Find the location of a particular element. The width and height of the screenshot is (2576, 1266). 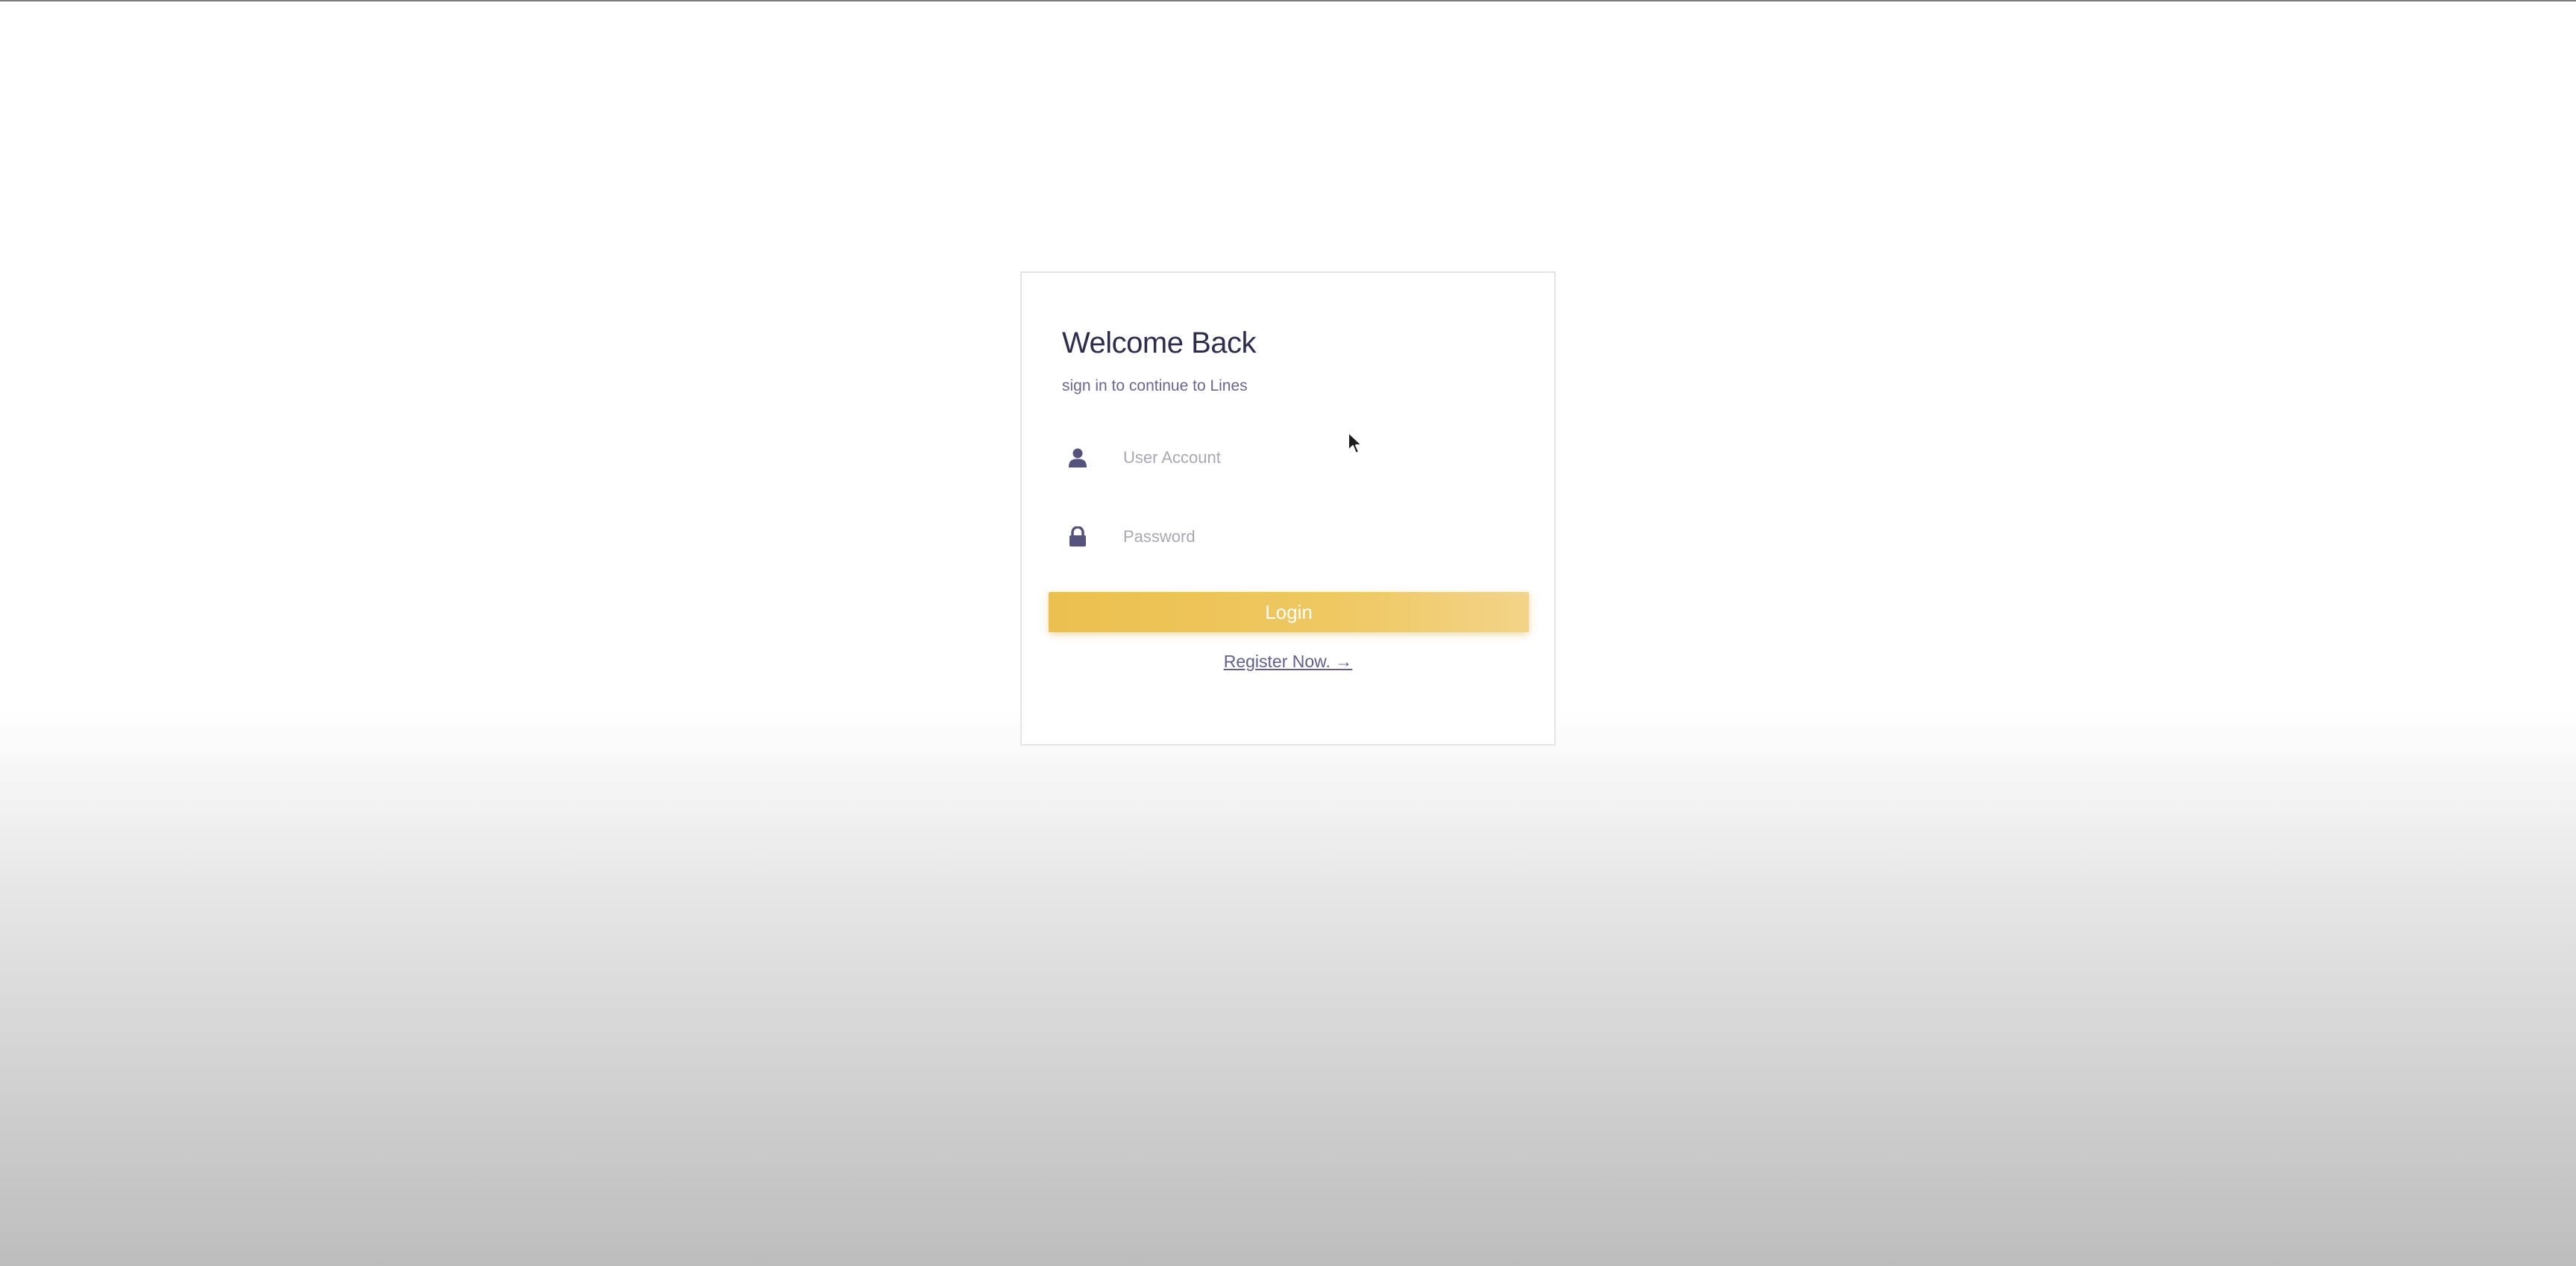

username-field is located at coordinates (1286, 457).